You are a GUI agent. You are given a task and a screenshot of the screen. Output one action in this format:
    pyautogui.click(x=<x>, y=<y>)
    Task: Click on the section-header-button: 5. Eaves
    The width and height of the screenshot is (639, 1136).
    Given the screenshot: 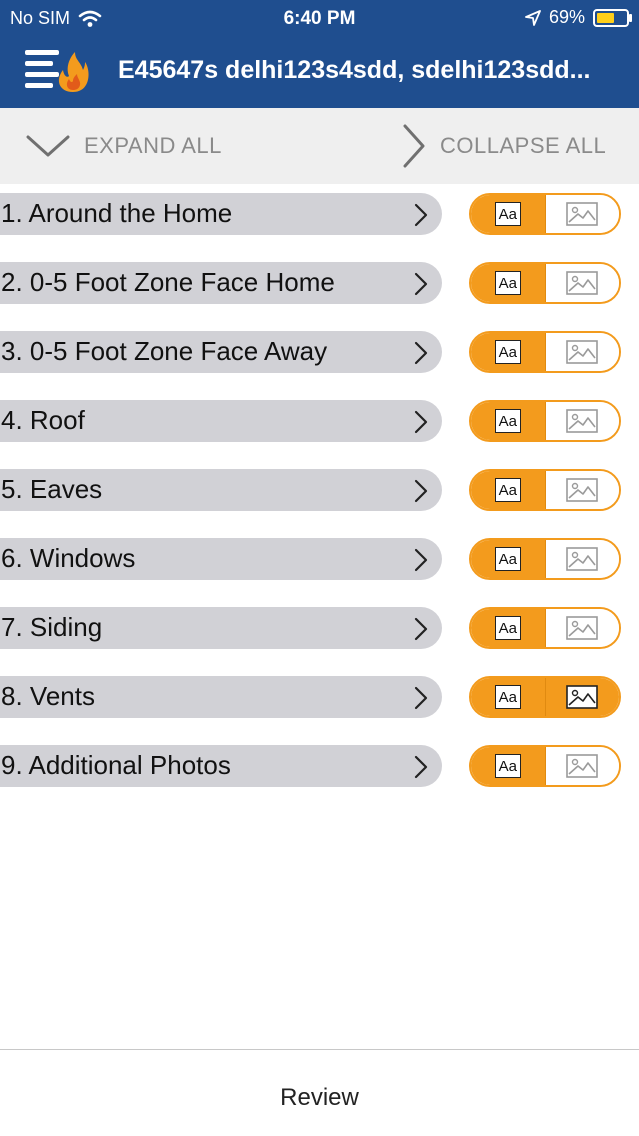 What is the action you would take?
    pyautogui.click(x=221, y=490)
    